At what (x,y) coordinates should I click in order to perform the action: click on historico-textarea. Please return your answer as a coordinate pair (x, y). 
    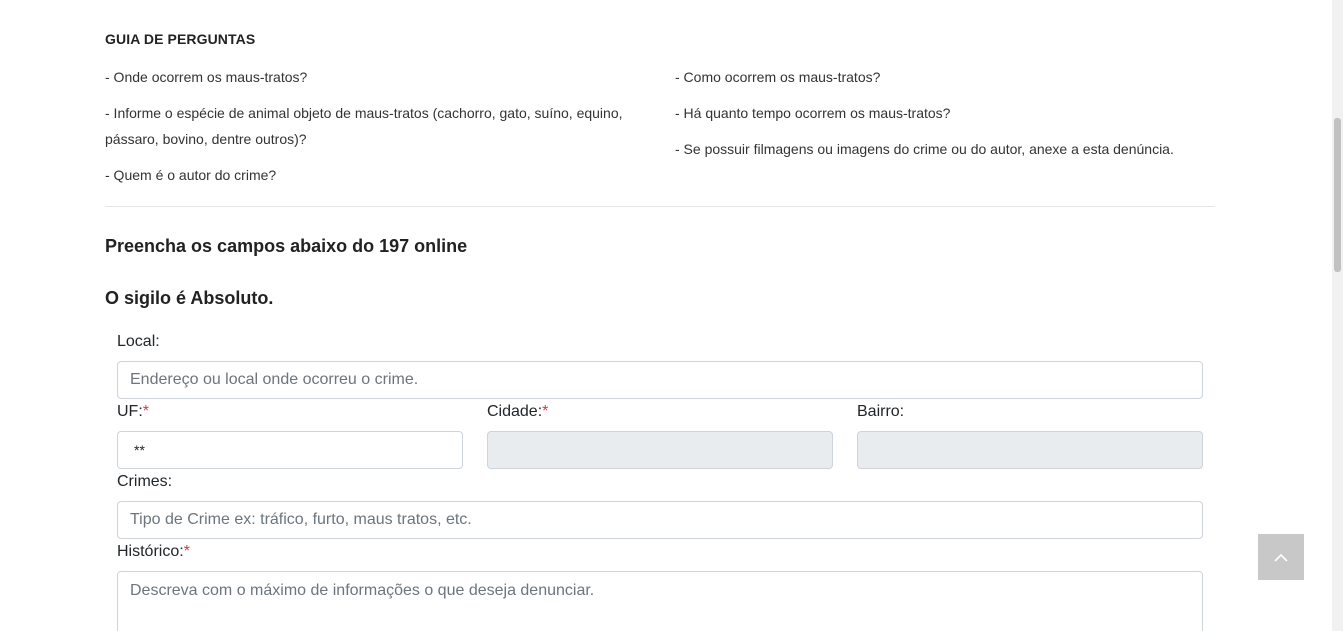
    Looking at the image, I should click on (660, 601).